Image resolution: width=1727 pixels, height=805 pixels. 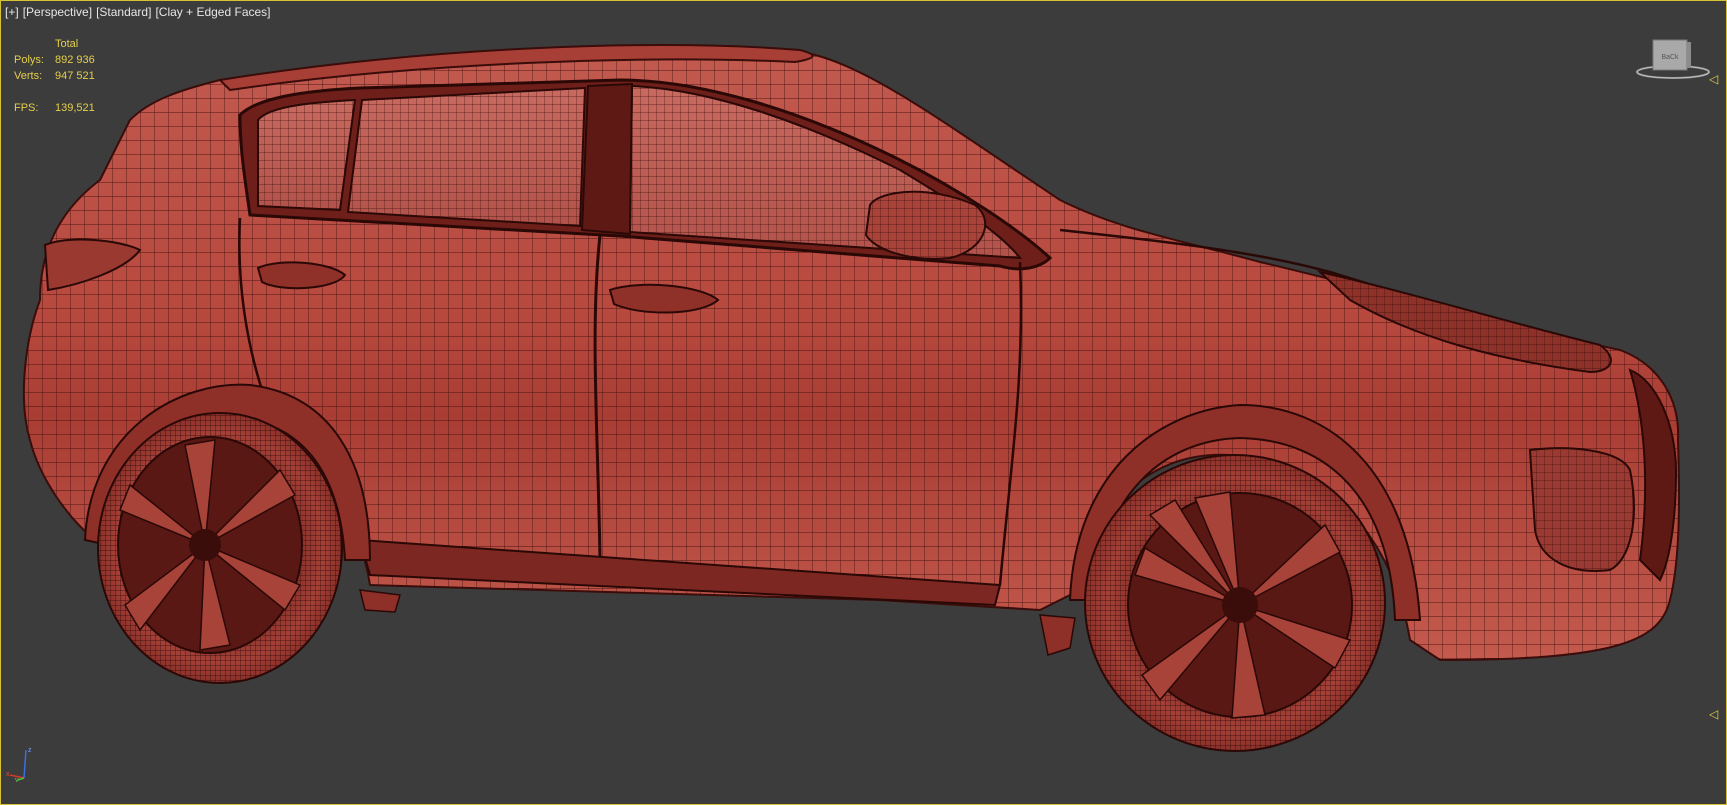 What do you see at coordinates (75, 60) in the screenshot?
I see `stats-polys-value: 892 936` at bounding box center [75, 60].